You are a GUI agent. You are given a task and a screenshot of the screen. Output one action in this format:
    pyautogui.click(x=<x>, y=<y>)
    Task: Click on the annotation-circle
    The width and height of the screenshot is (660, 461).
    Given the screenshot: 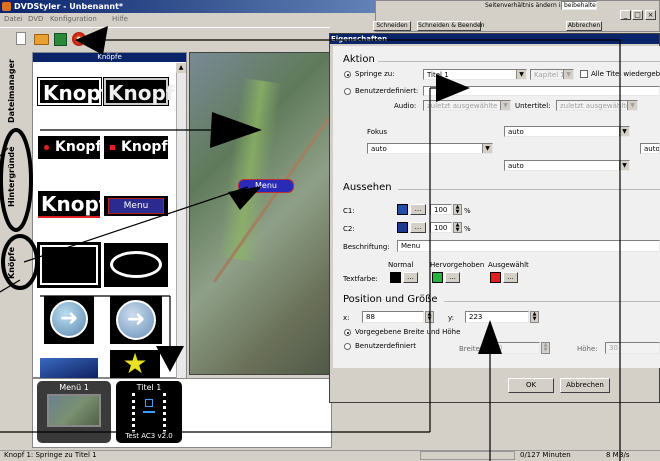 What is the action you would take?
    pyautogui.click(x=16, y=180)
    